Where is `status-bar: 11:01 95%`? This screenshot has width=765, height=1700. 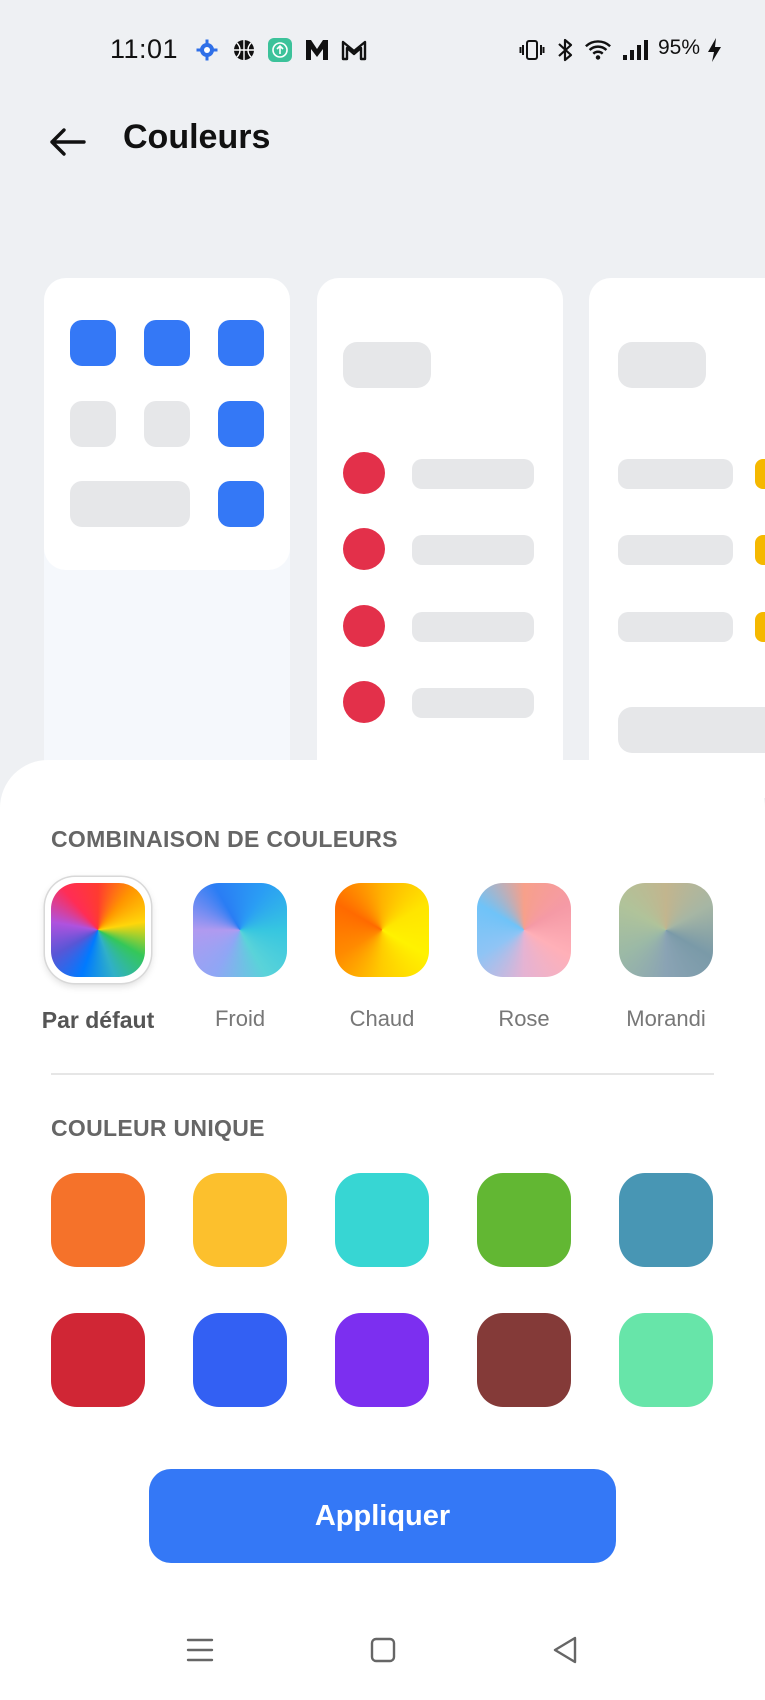 status-bar: 11:01 95% is located at coordinates (382, 50).